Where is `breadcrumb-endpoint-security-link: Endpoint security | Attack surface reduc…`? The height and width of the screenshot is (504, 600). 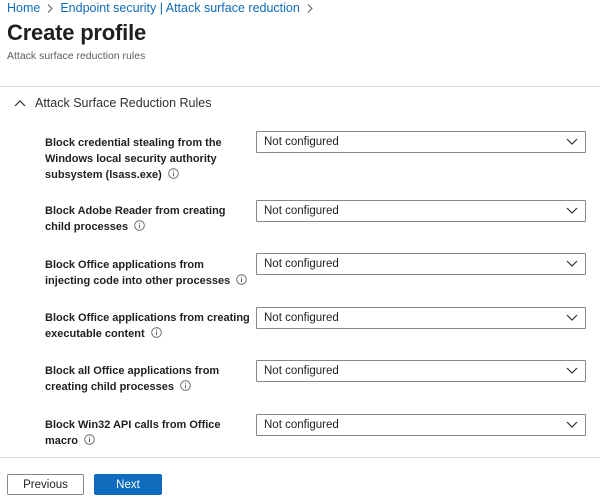 breadcrumb-endpoint-security-link: Endpoint security | Attack surface reduc… is located at coordinates (179, 8).